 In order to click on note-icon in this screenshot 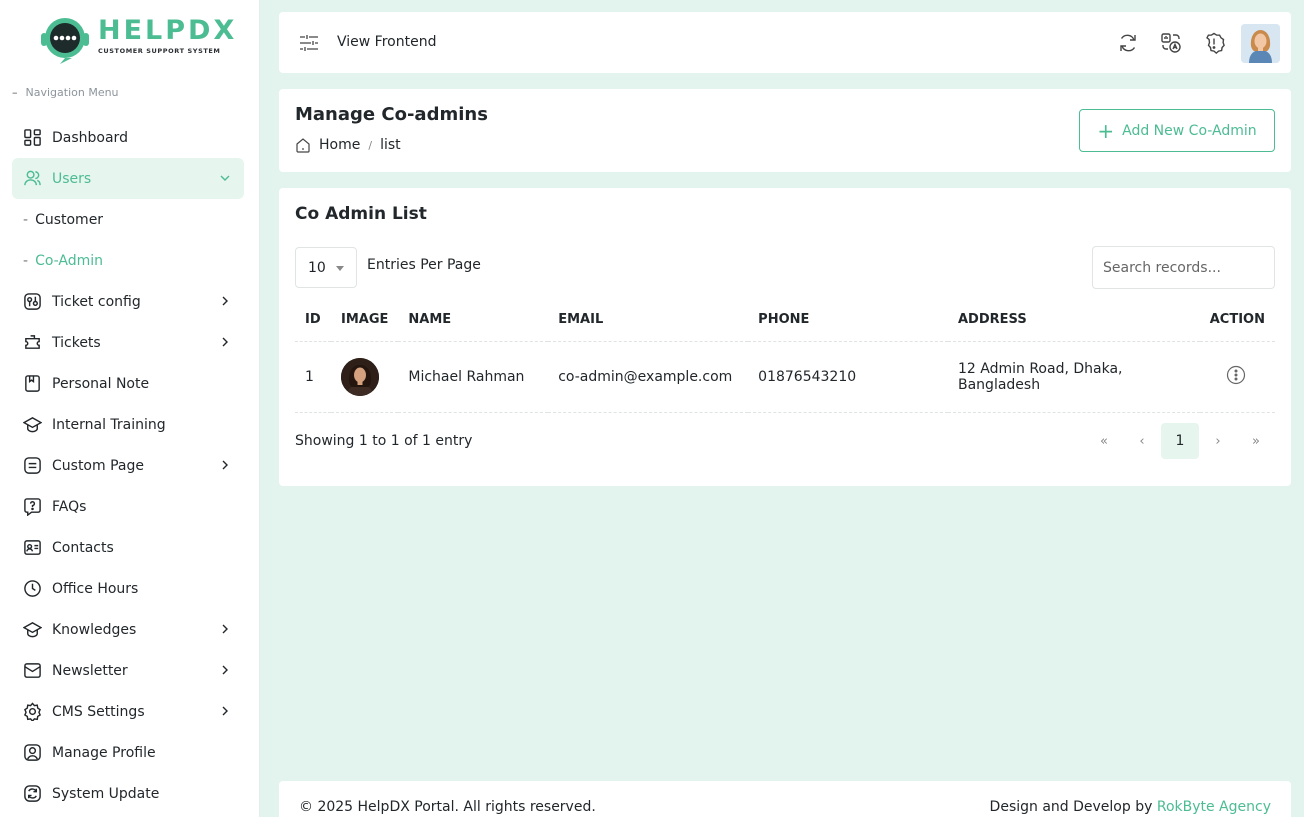, I will do `click(32, 384)`.